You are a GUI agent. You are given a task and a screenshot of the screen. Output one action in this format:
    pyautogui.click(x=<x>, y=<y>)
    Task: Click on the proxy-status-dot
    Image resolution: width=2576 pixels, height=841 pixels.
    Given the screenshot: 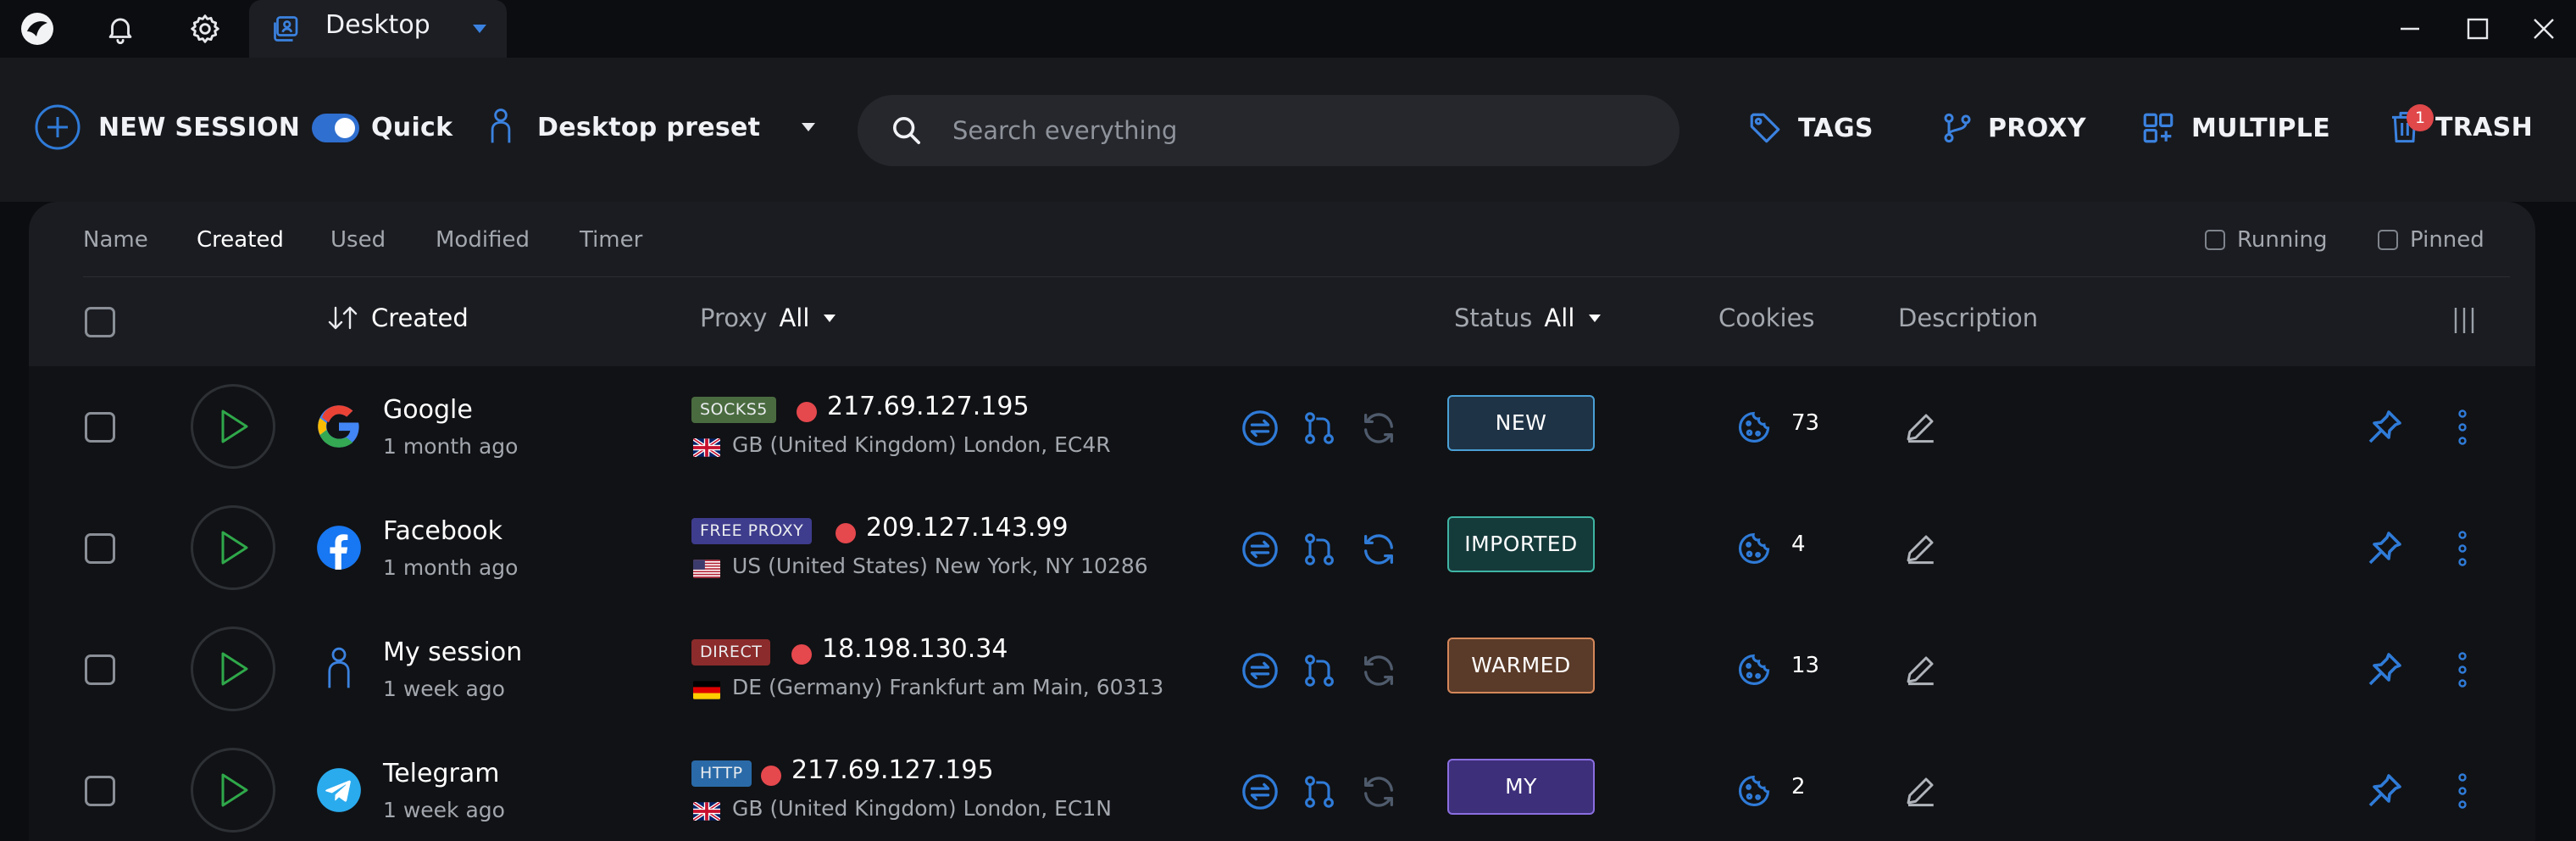 What is the action you would take?
    pyautogui.click(x=846, y=533)
    